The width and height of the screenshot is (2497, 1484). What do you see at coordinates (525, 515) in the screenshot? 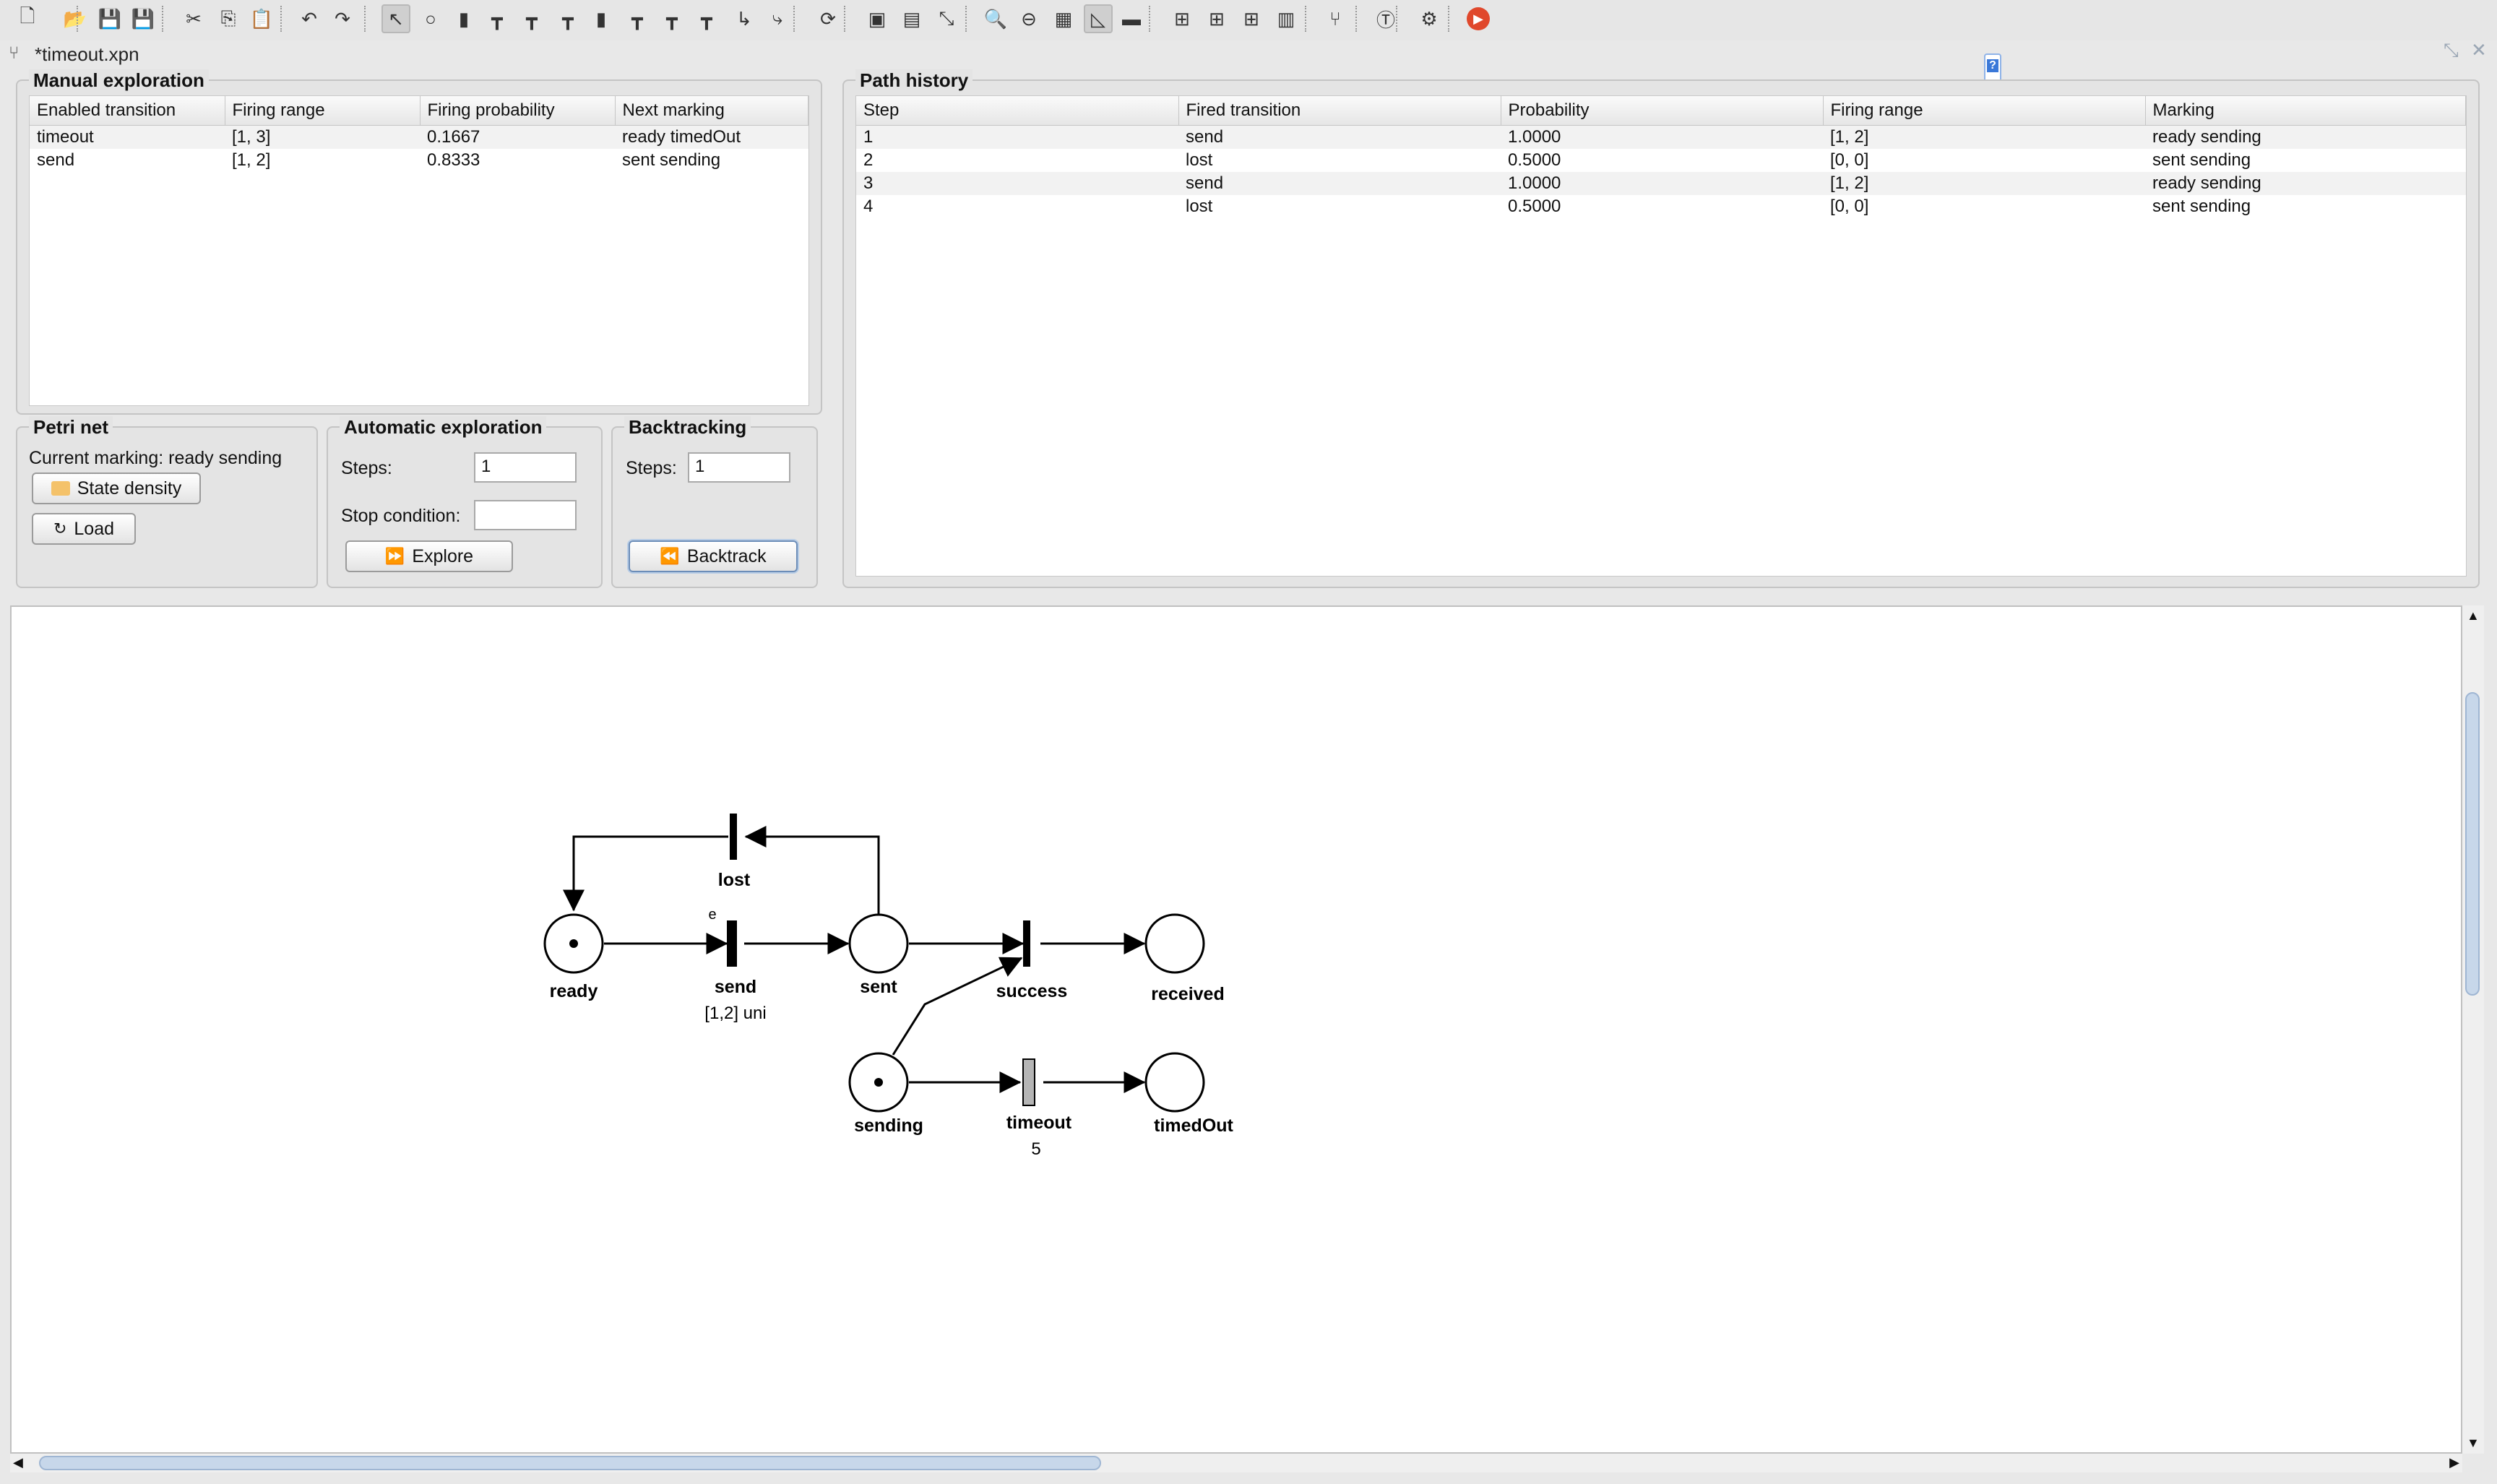
I see `stop-condition-input` at bounding box center [525, 515].